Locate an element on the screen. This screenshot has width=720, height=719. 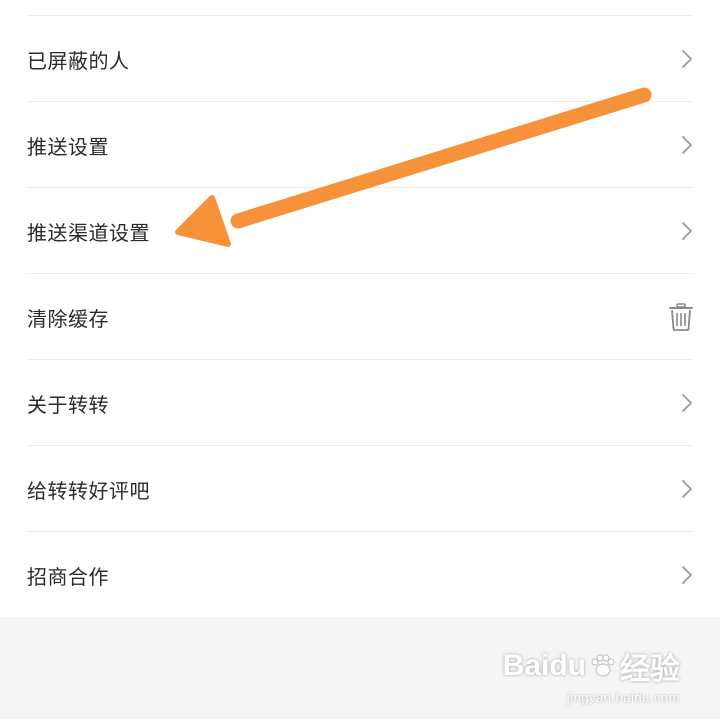
settings-item-label: 招商合作 is located at coordinates (68, 576).